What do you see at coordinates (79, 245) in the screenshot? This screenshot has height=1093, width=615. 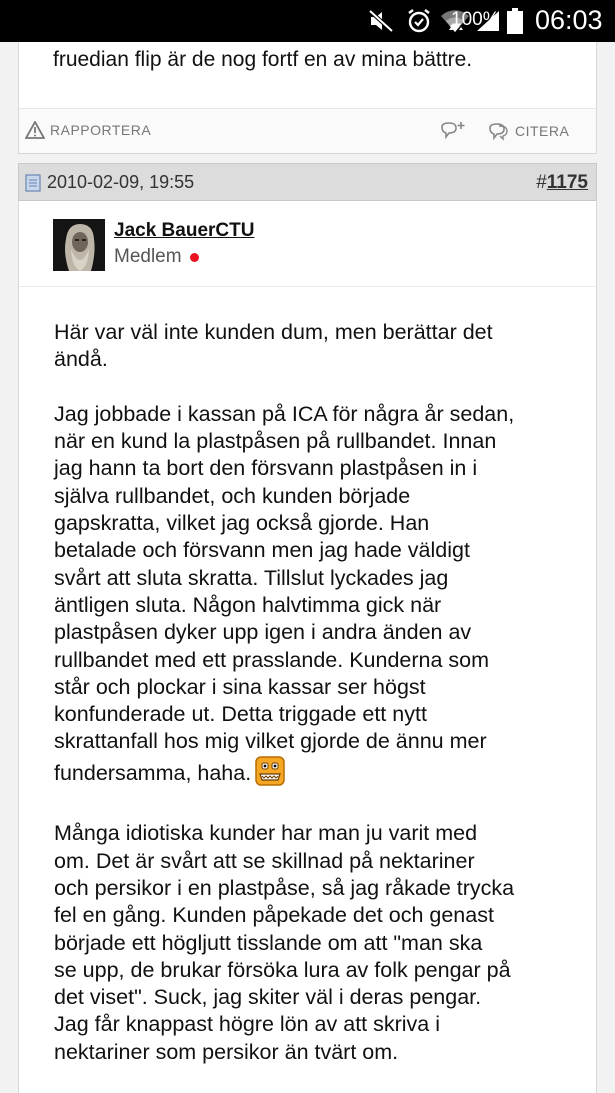 I see `avatar` at bounding box center [79, 245].